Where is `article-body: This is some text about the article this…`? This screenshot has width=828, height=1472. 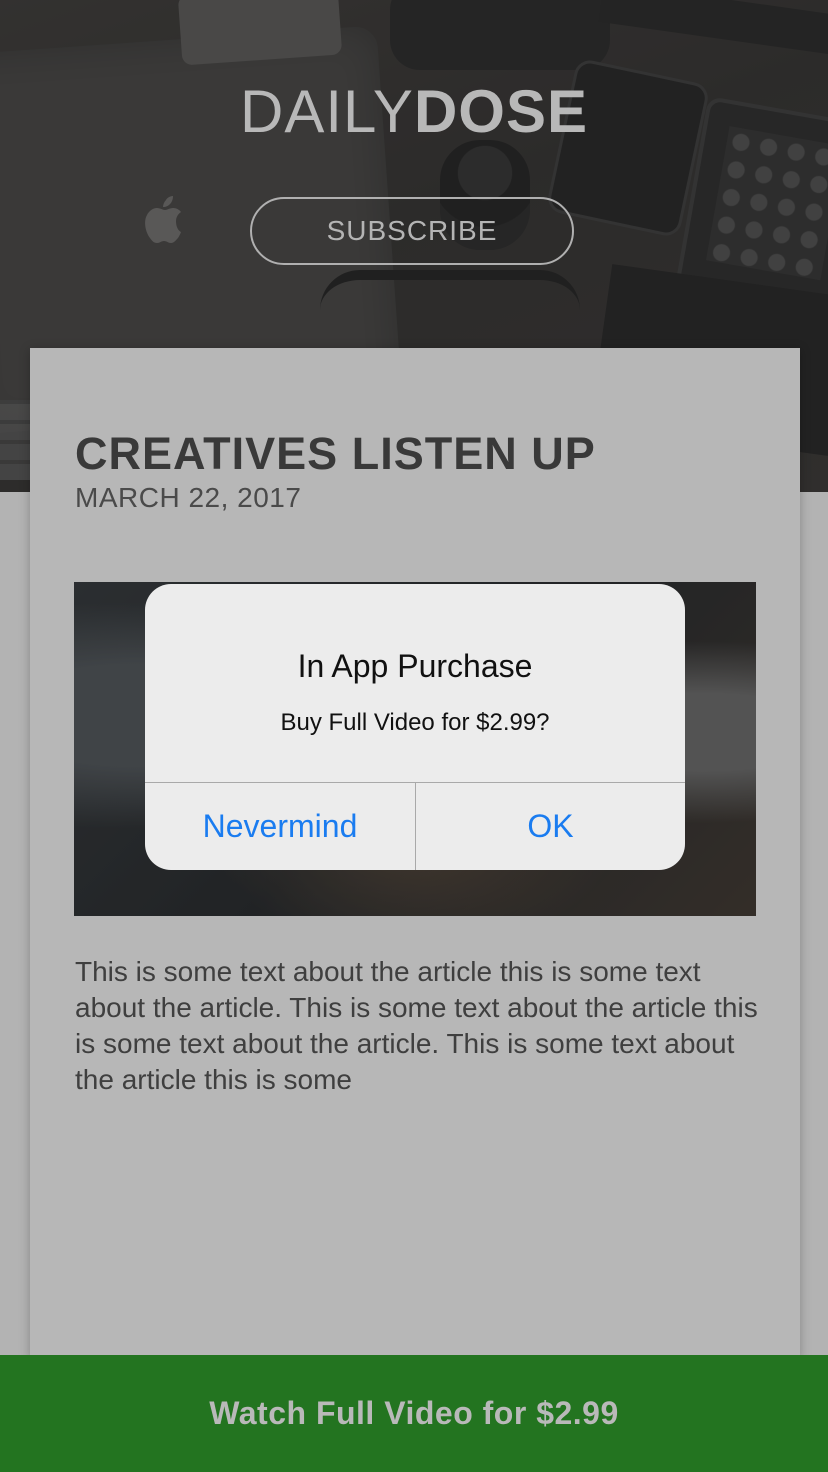 article-body: This is some text about the article this… is located at coordinates (416, 1025).